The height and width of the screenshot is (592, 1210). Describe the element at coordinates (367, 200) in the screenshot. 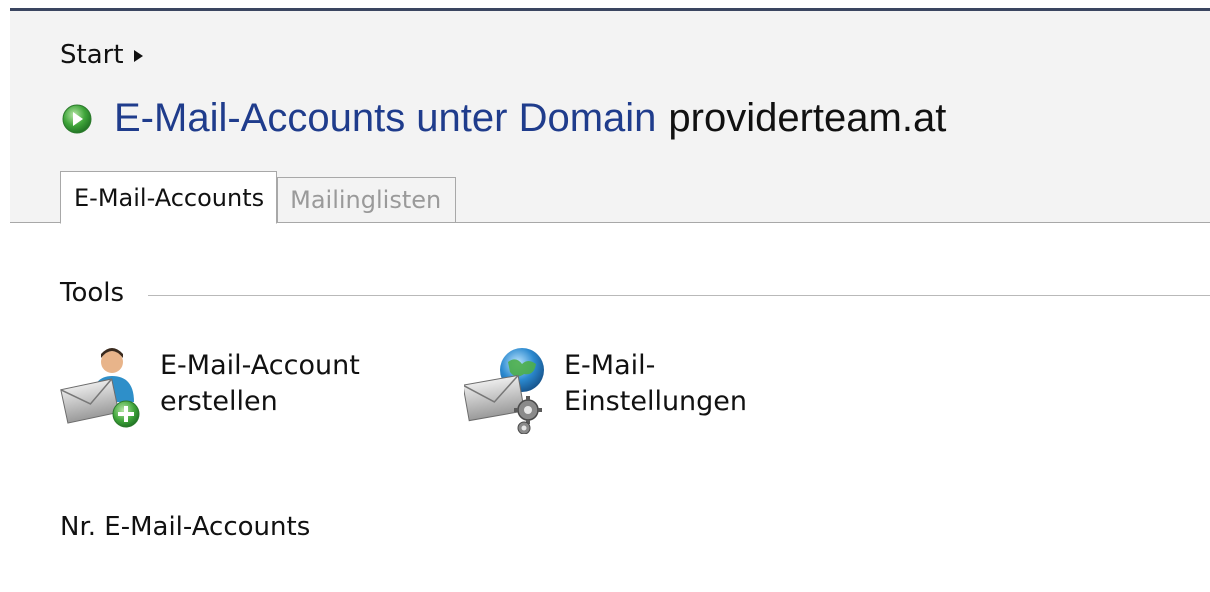

I see `tab-mailinglists: Mailinglisten` at that location.